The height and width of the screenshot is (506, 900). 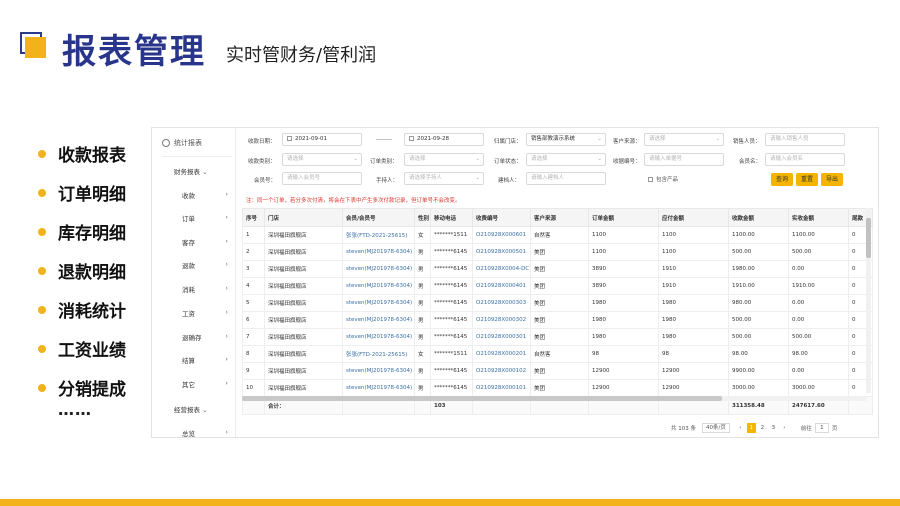 I want to click on start-date-input: 2021-09-01, so click(x=322, y=139).